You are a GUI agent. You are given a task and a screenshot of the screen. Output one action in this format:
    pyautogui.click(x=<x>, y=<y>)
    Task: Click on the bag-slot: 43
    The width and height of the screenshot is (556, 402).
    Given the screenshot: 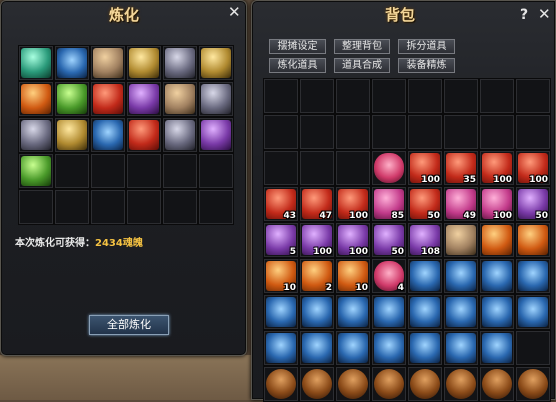 What is the action you would take?
    pyautogui.click(x=281, y=204)
    